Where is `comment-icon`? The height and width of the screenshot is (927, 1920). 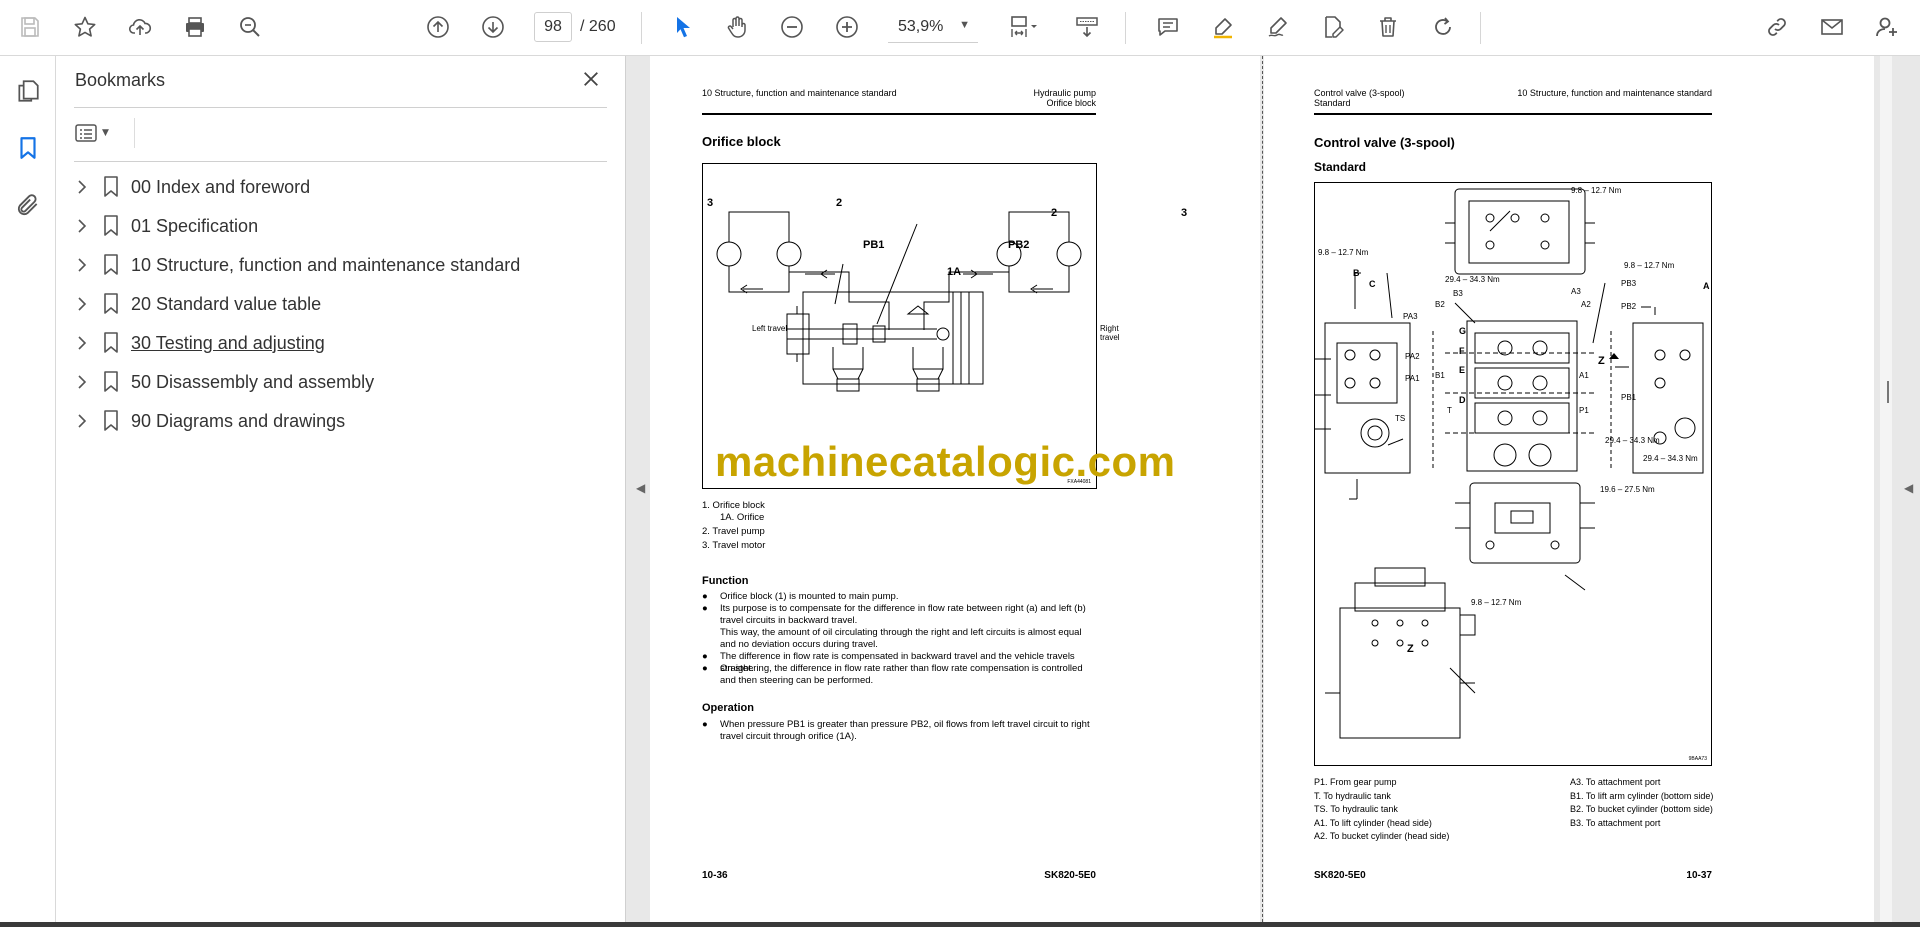 comment-icon is located at coordinates (1168, 27).